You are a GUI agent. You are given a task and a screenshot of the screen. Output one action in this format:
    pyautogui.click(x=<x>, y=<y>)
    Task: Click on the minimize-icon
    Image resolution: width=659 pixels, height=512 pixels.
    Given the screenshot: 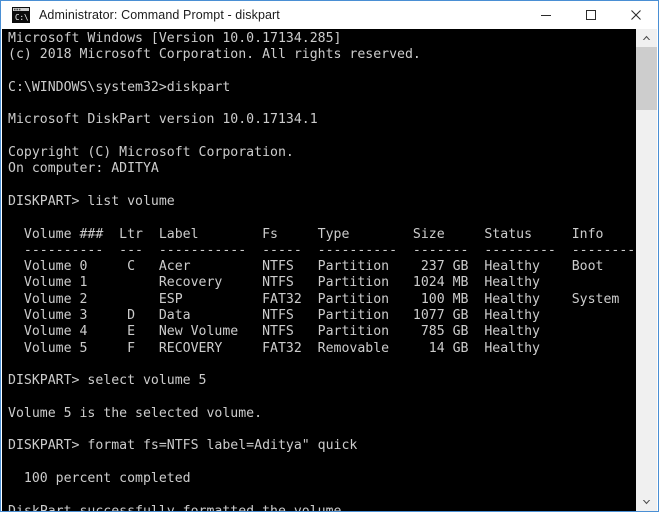 What is the action you would take?
    pyautogui.click(x=545, y=15)
    